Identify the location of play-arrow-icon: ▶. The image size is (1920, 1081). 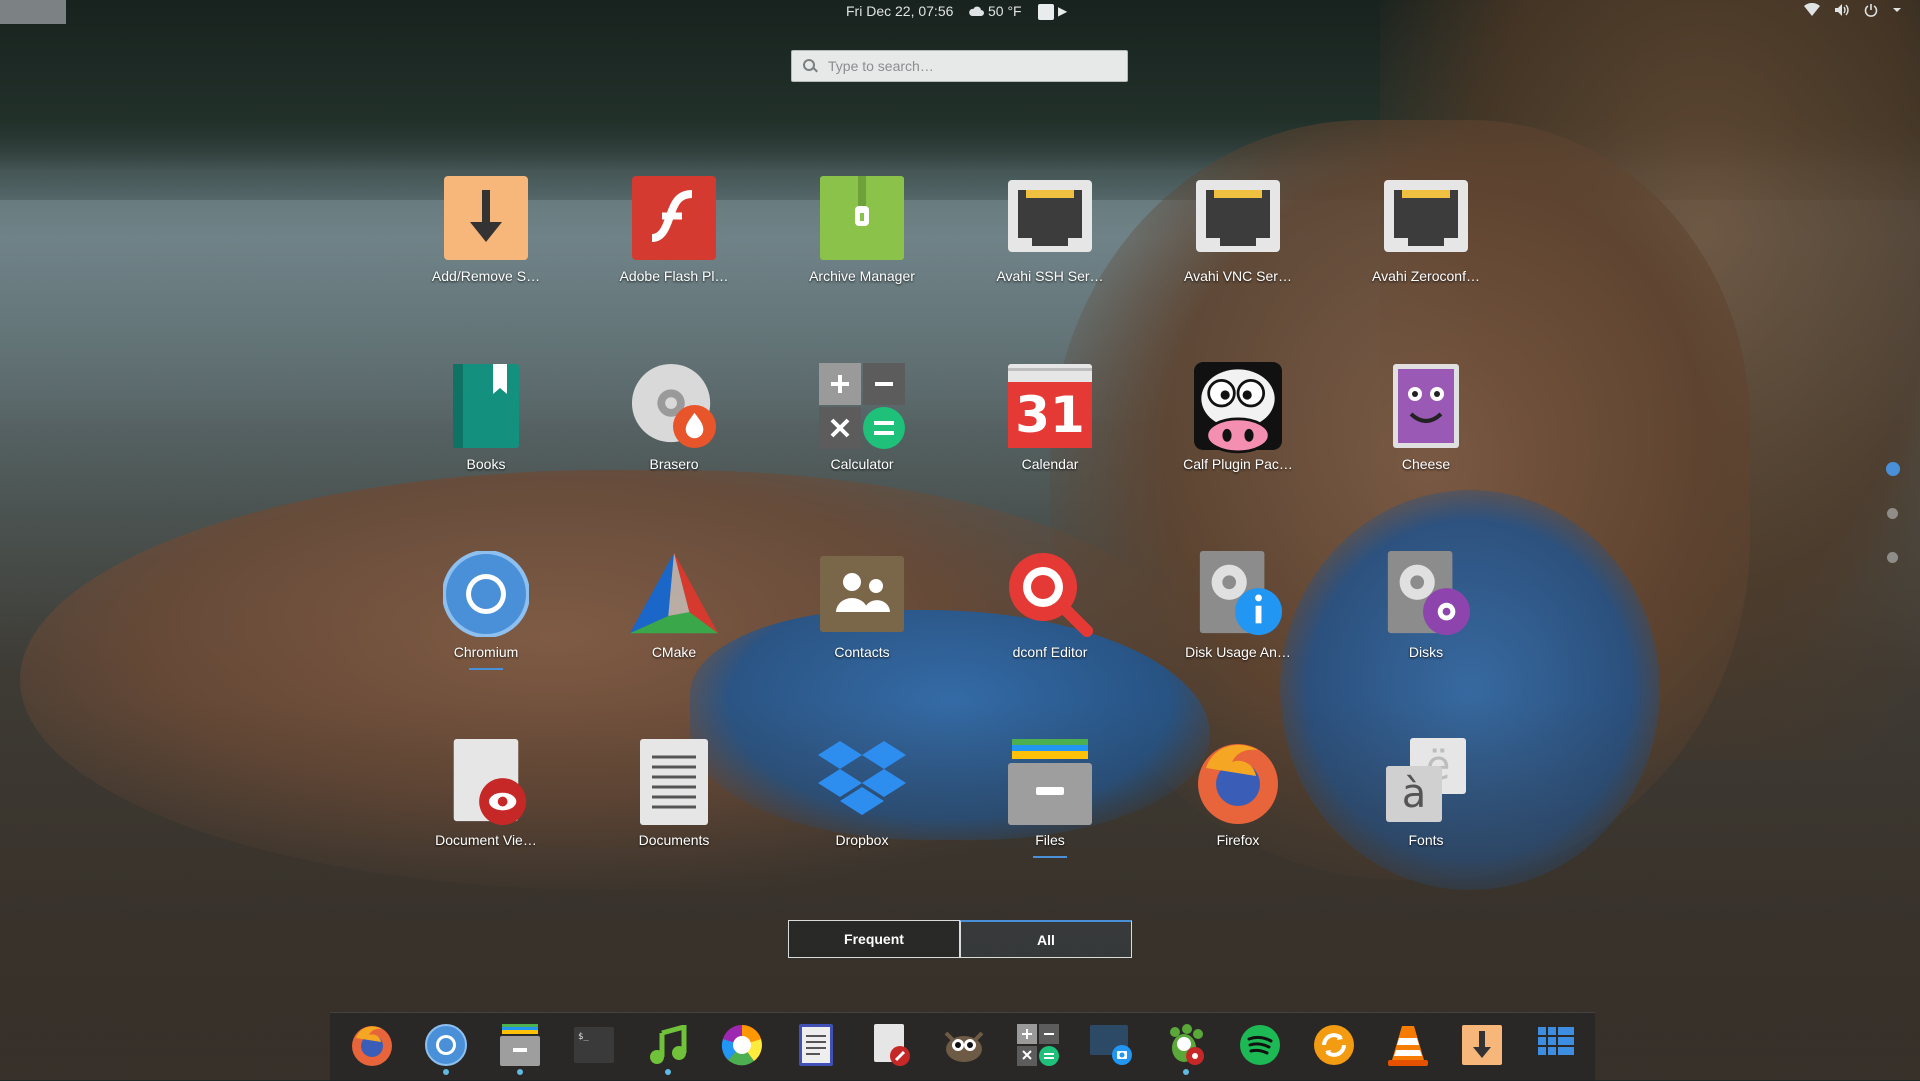
(1062, 11).